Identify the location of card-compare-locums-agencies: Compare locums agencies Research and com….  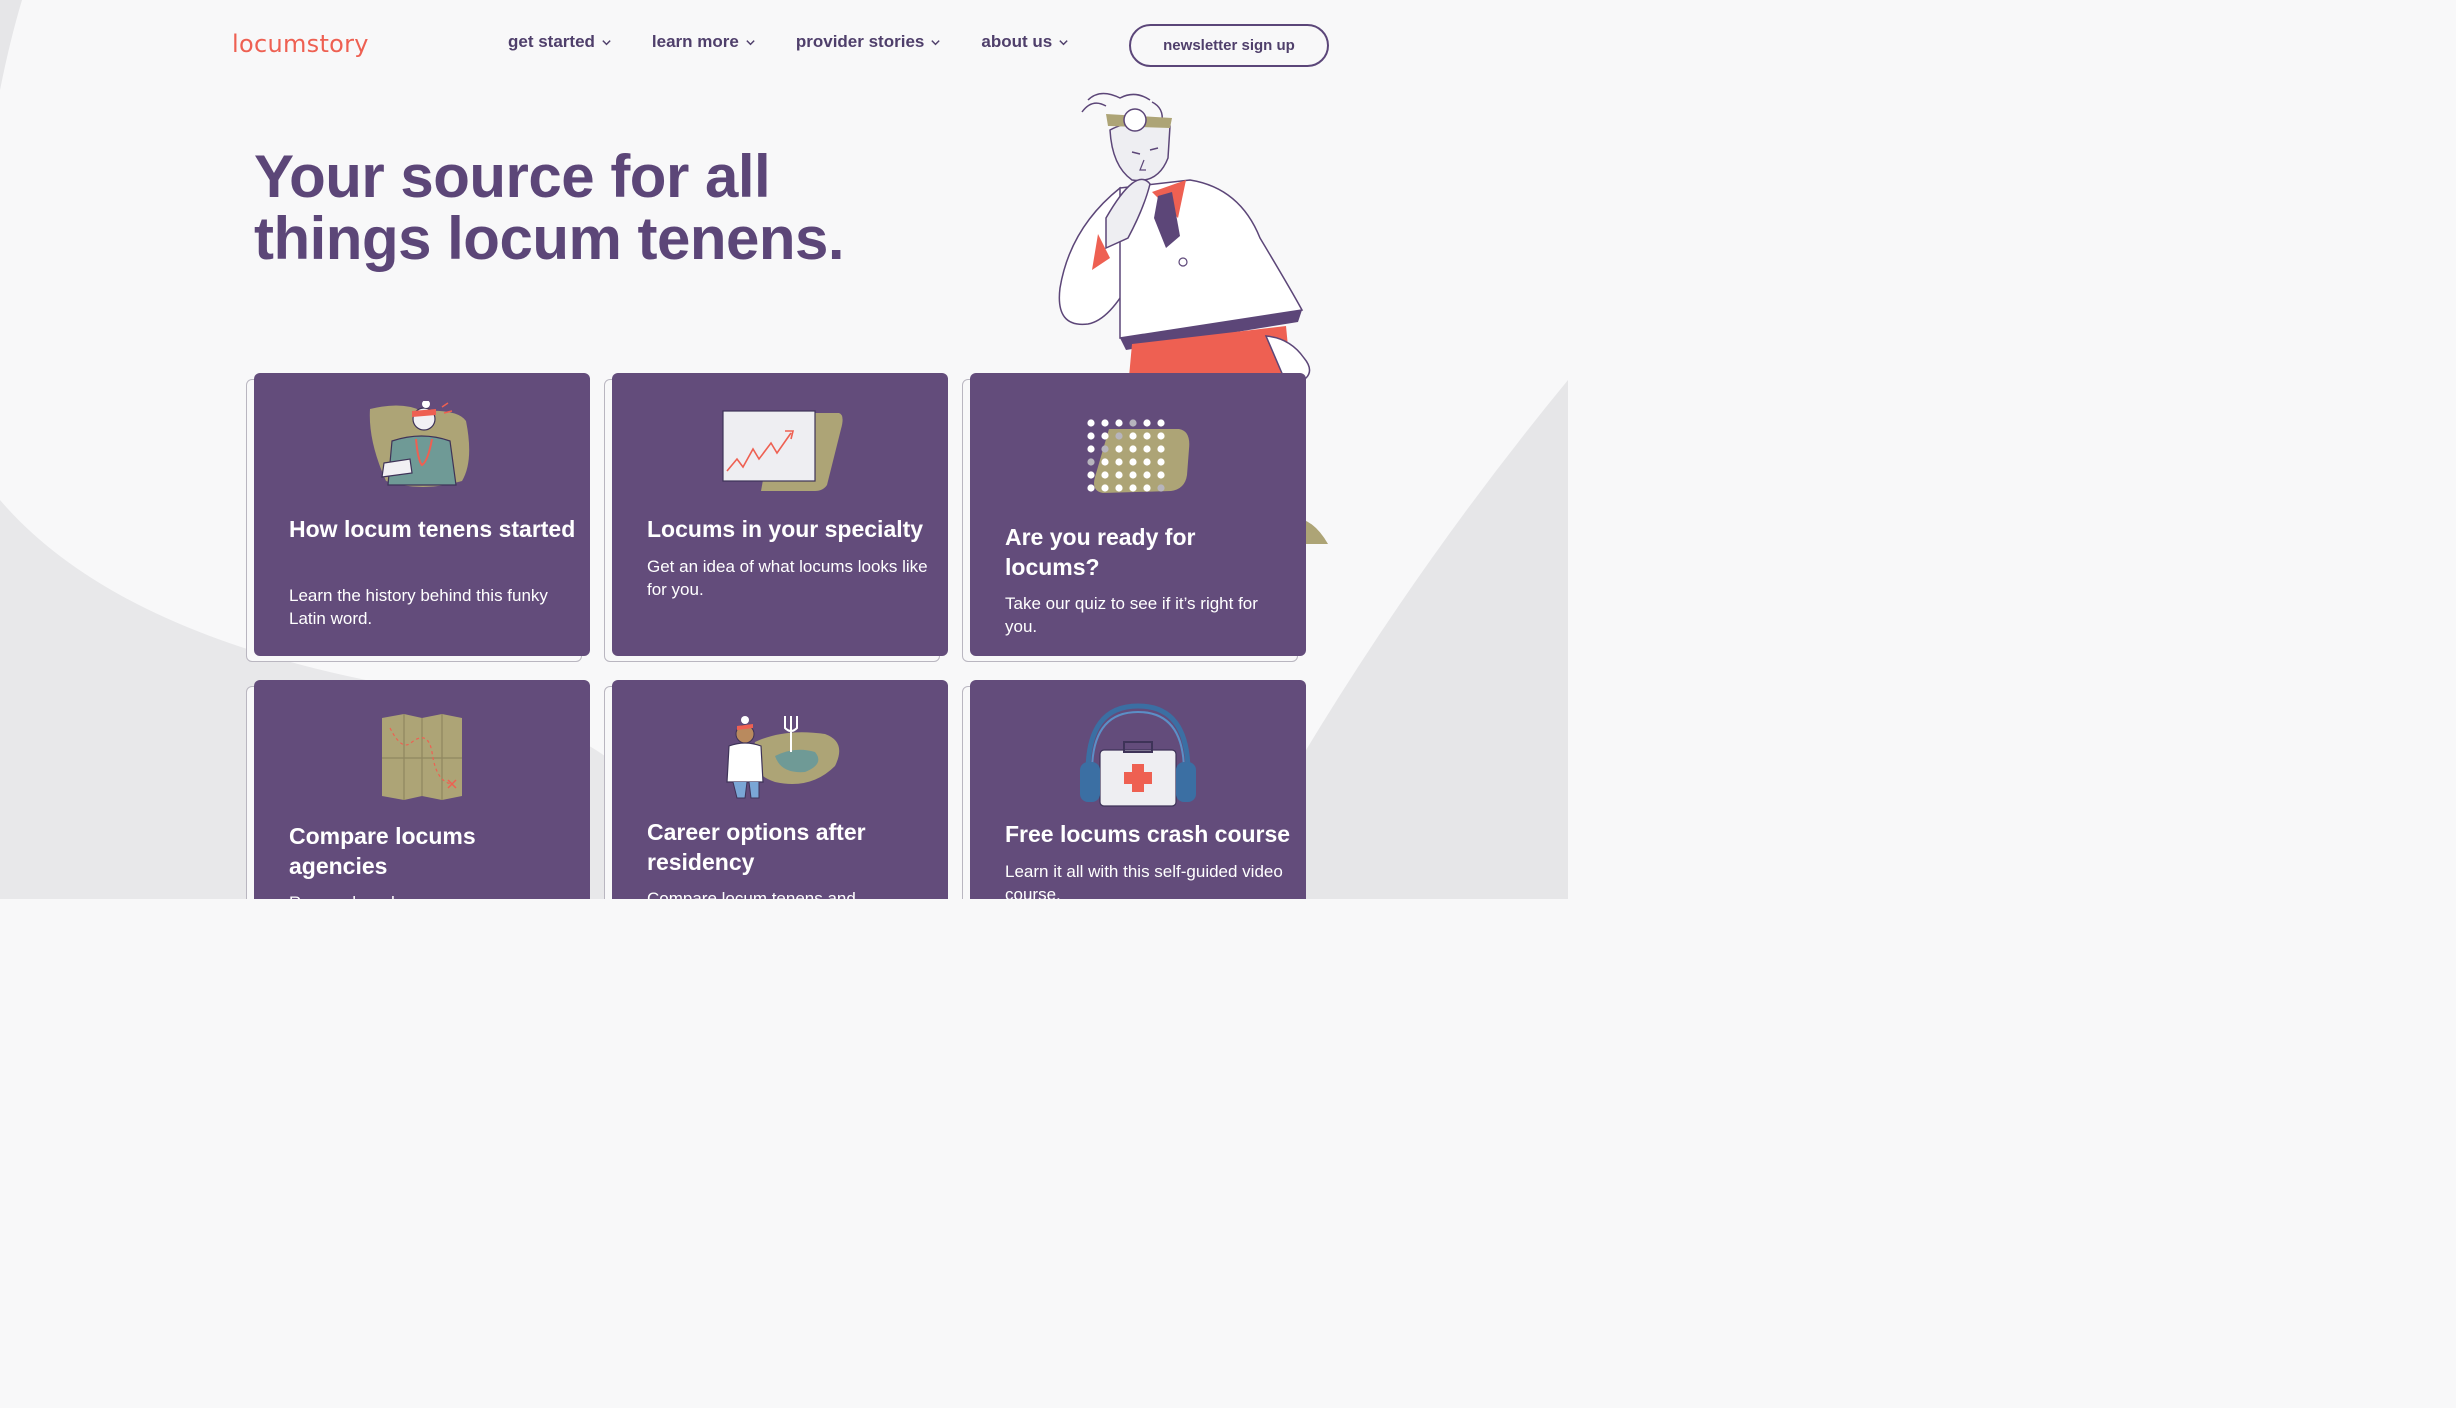
(418, 789).